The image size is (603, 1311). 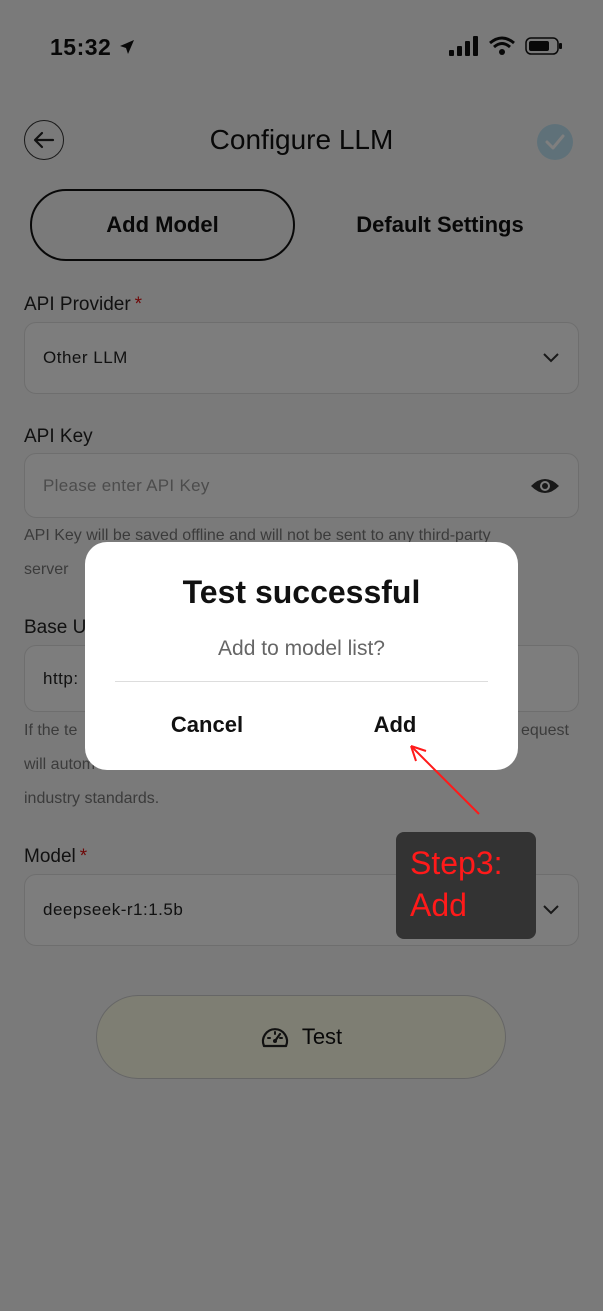 I want to click on dialog-title: Test successful, so click(x=301, y=592).